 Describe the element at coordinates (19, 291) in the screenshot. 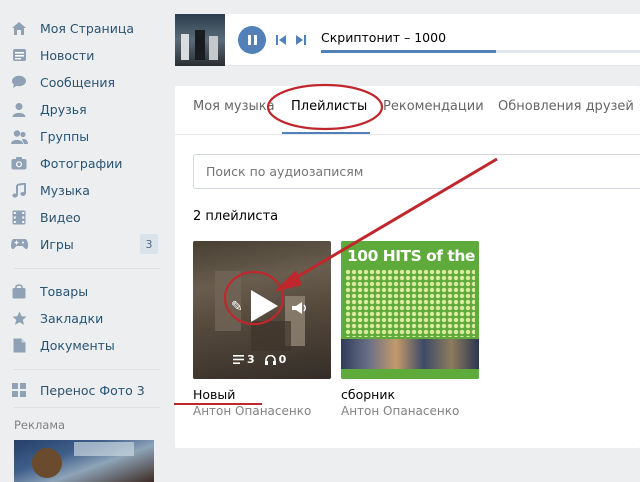

I see `bag-icon` at that location.